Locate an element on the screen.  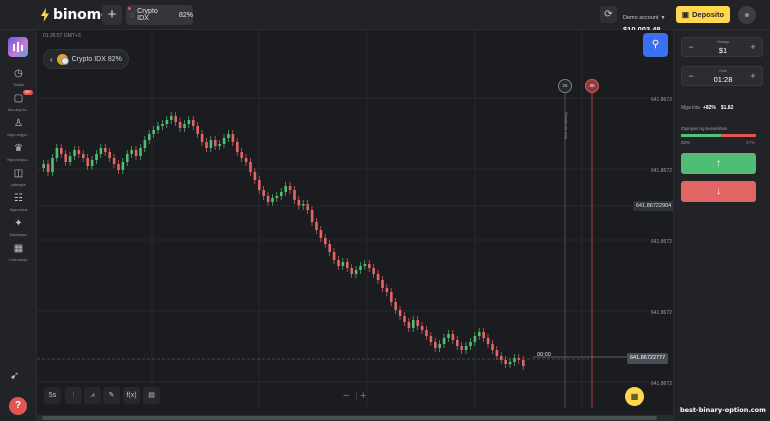
sidebar-item-market: ◫ palengke is located at coordinates (18, 175).